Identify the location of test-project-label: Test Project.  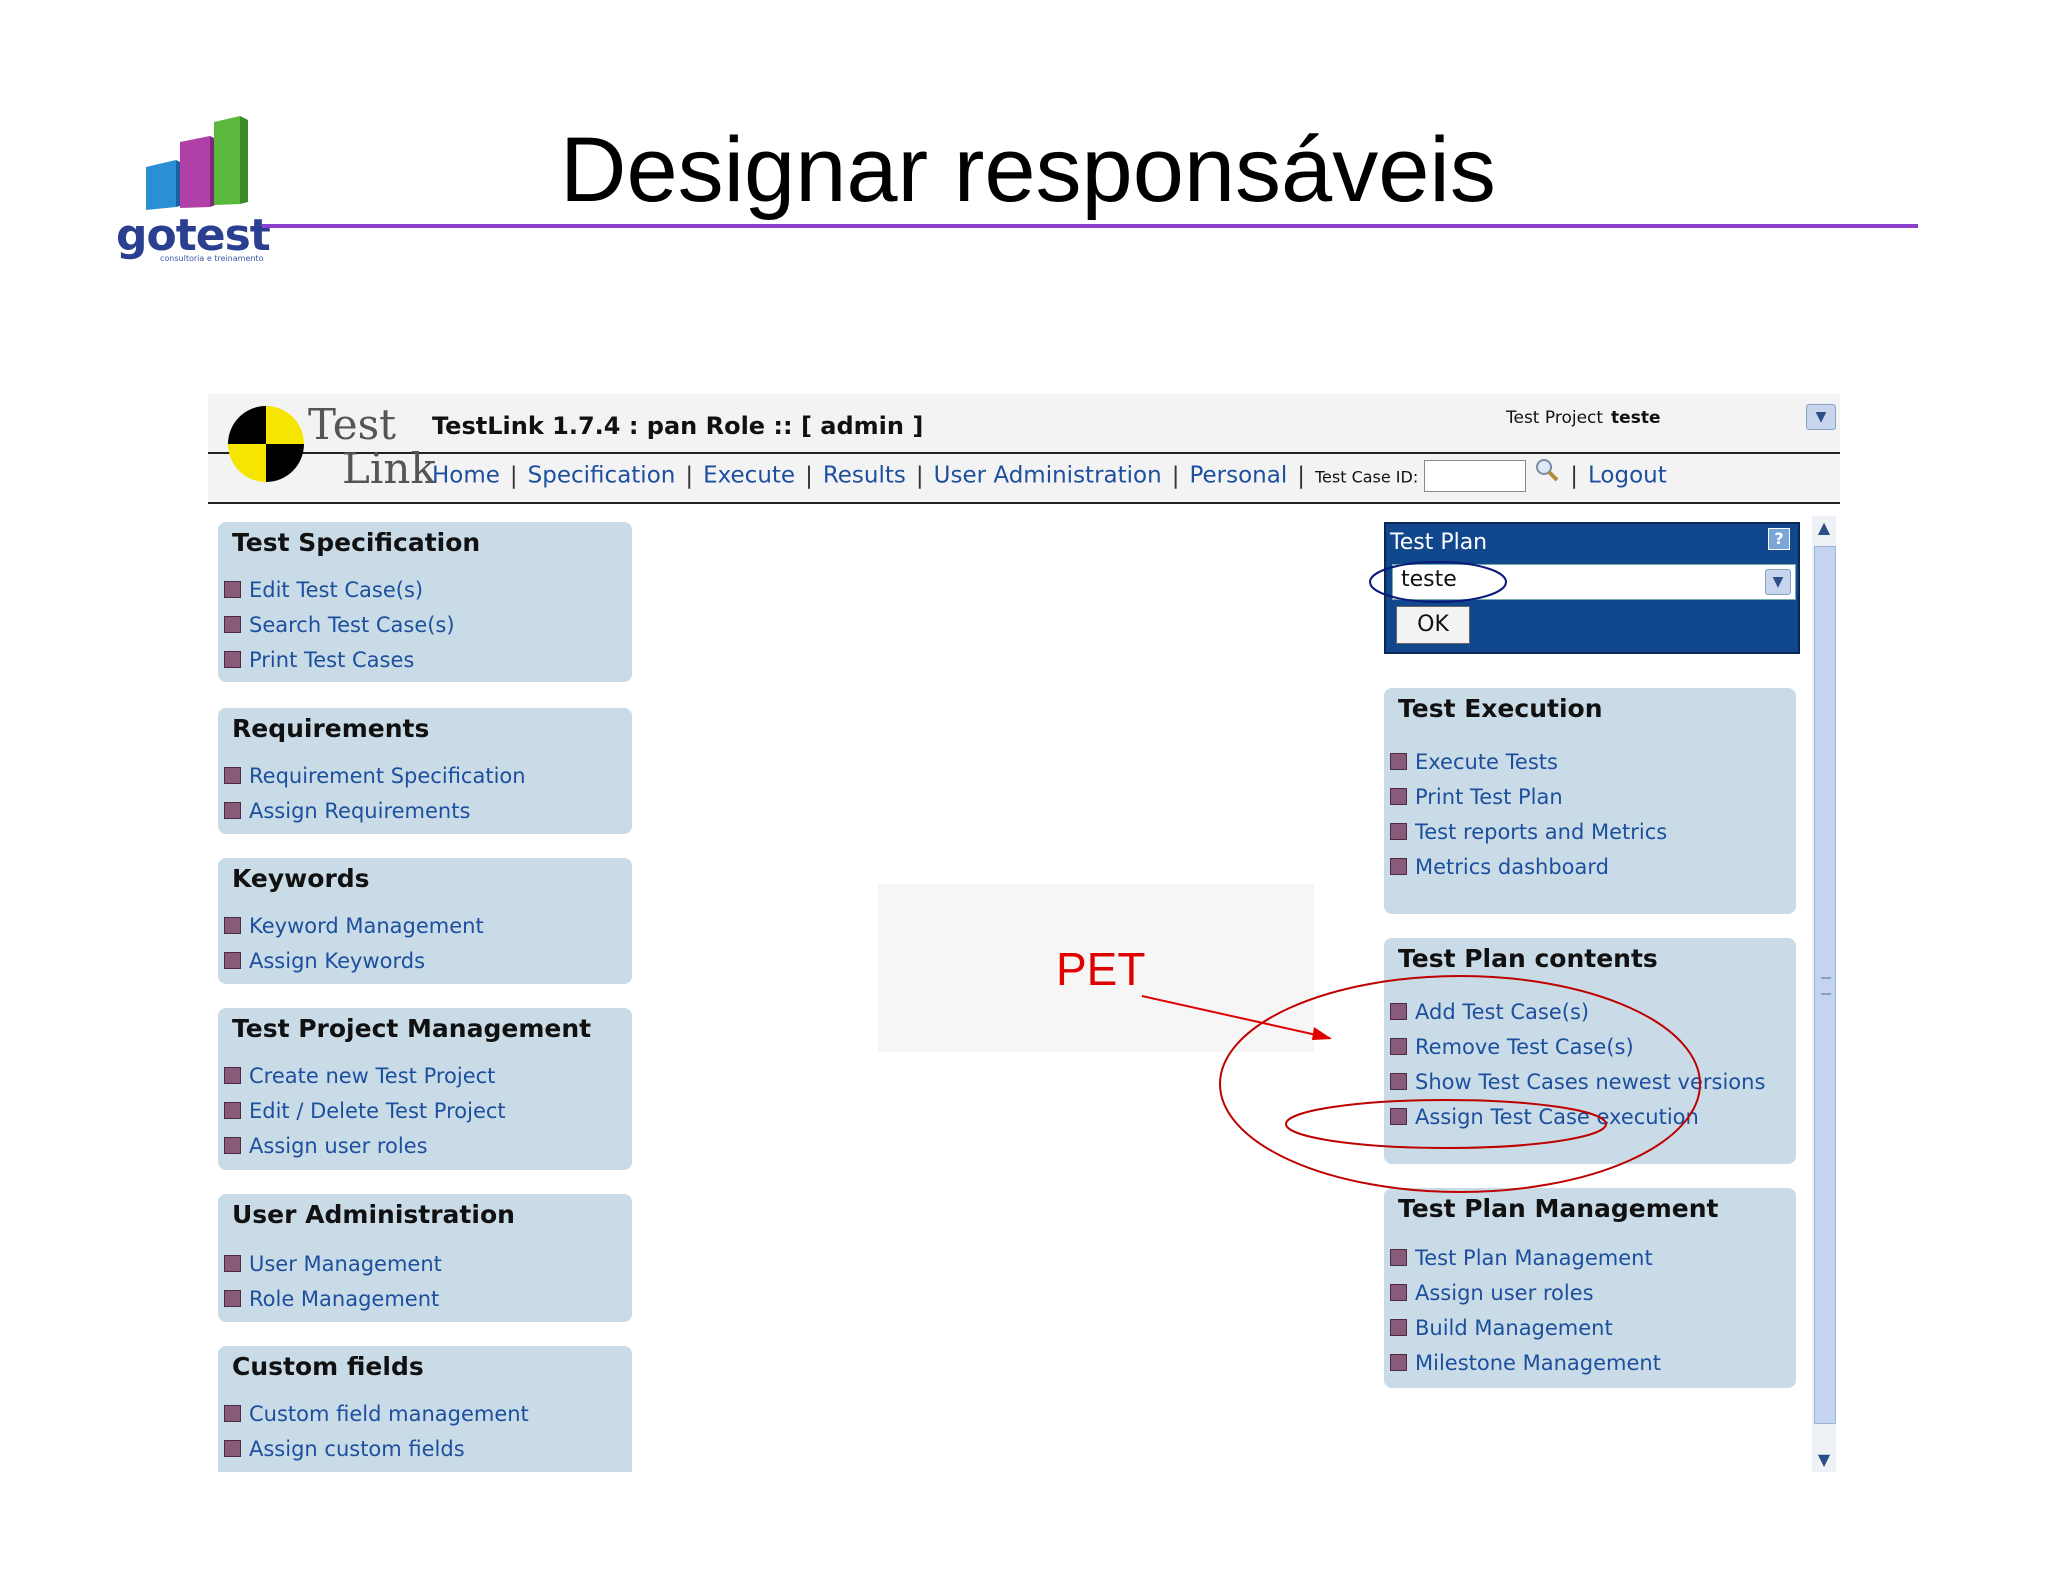
(1555, 418).